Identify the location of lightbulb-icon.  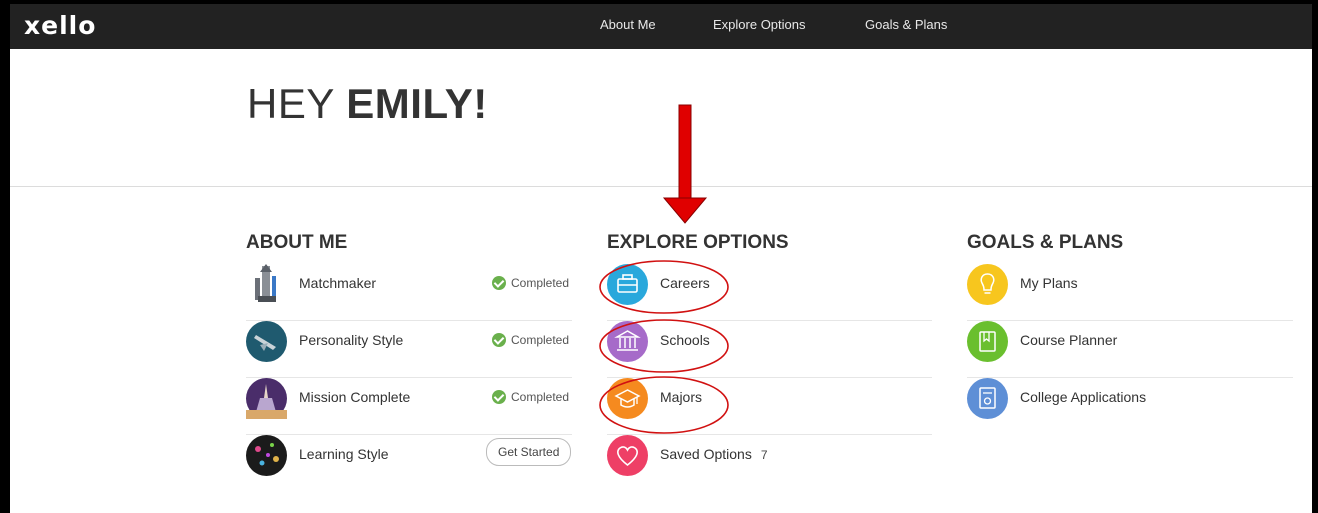
(987, 284).